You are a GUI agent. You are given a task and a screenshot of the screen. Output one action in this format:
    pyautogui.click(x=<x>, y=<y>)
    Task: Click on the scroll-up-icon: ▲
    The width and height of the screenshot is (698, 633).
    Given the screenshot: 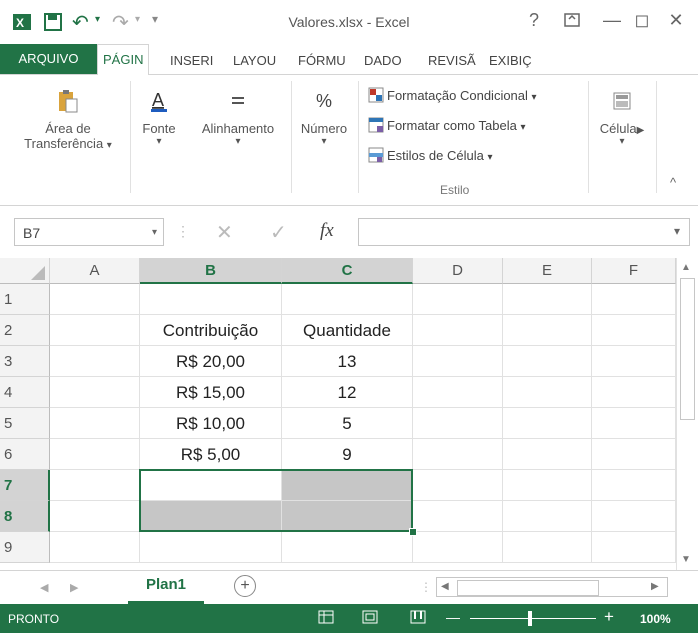 What is the action you would take?
    pyautogui.click(x=686, y=267)
    